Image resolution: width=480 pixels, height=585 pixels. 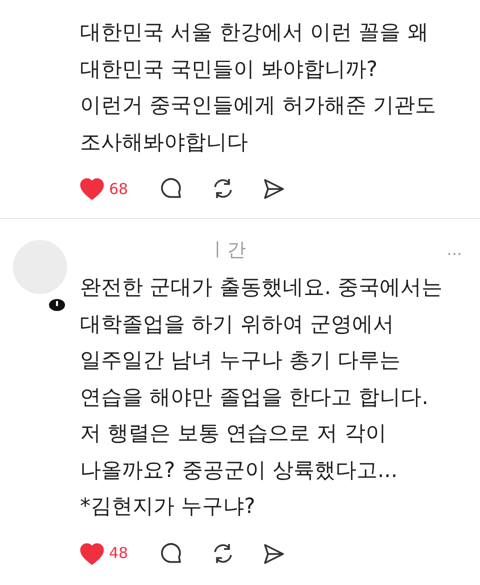 What do you see at coordinates (120, 553) in the screenshot?
I see `like-button: 48` at bounding box center [120, 553].